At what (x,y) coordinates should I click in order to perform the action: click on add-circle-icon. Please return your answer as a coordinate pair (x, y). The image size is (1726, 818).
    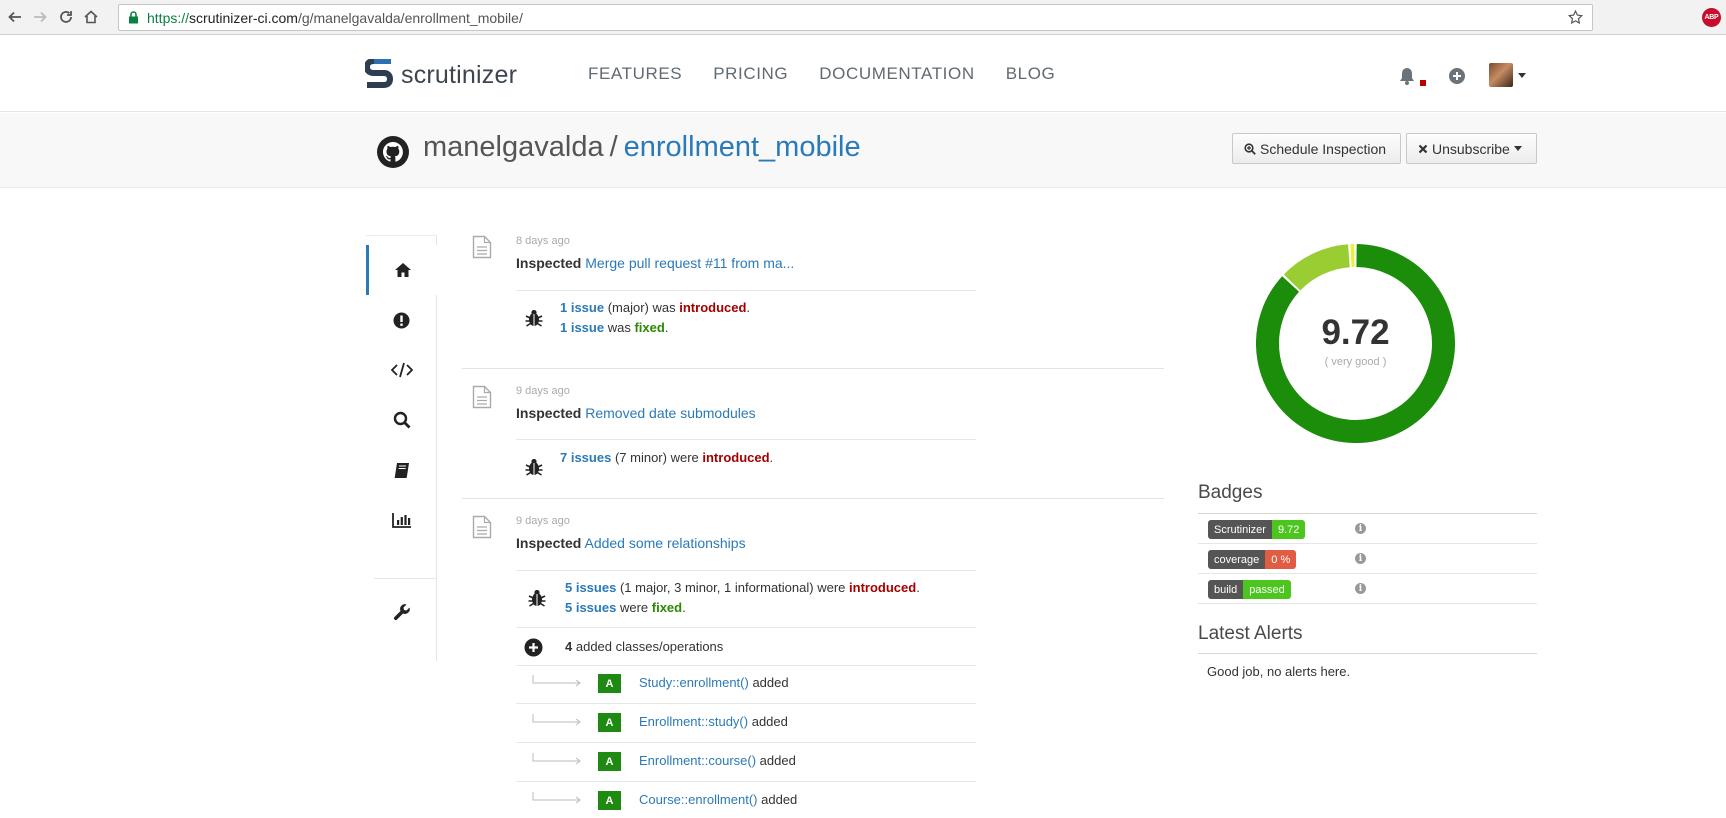
    Looking at the image, I should click on (1457, 76).